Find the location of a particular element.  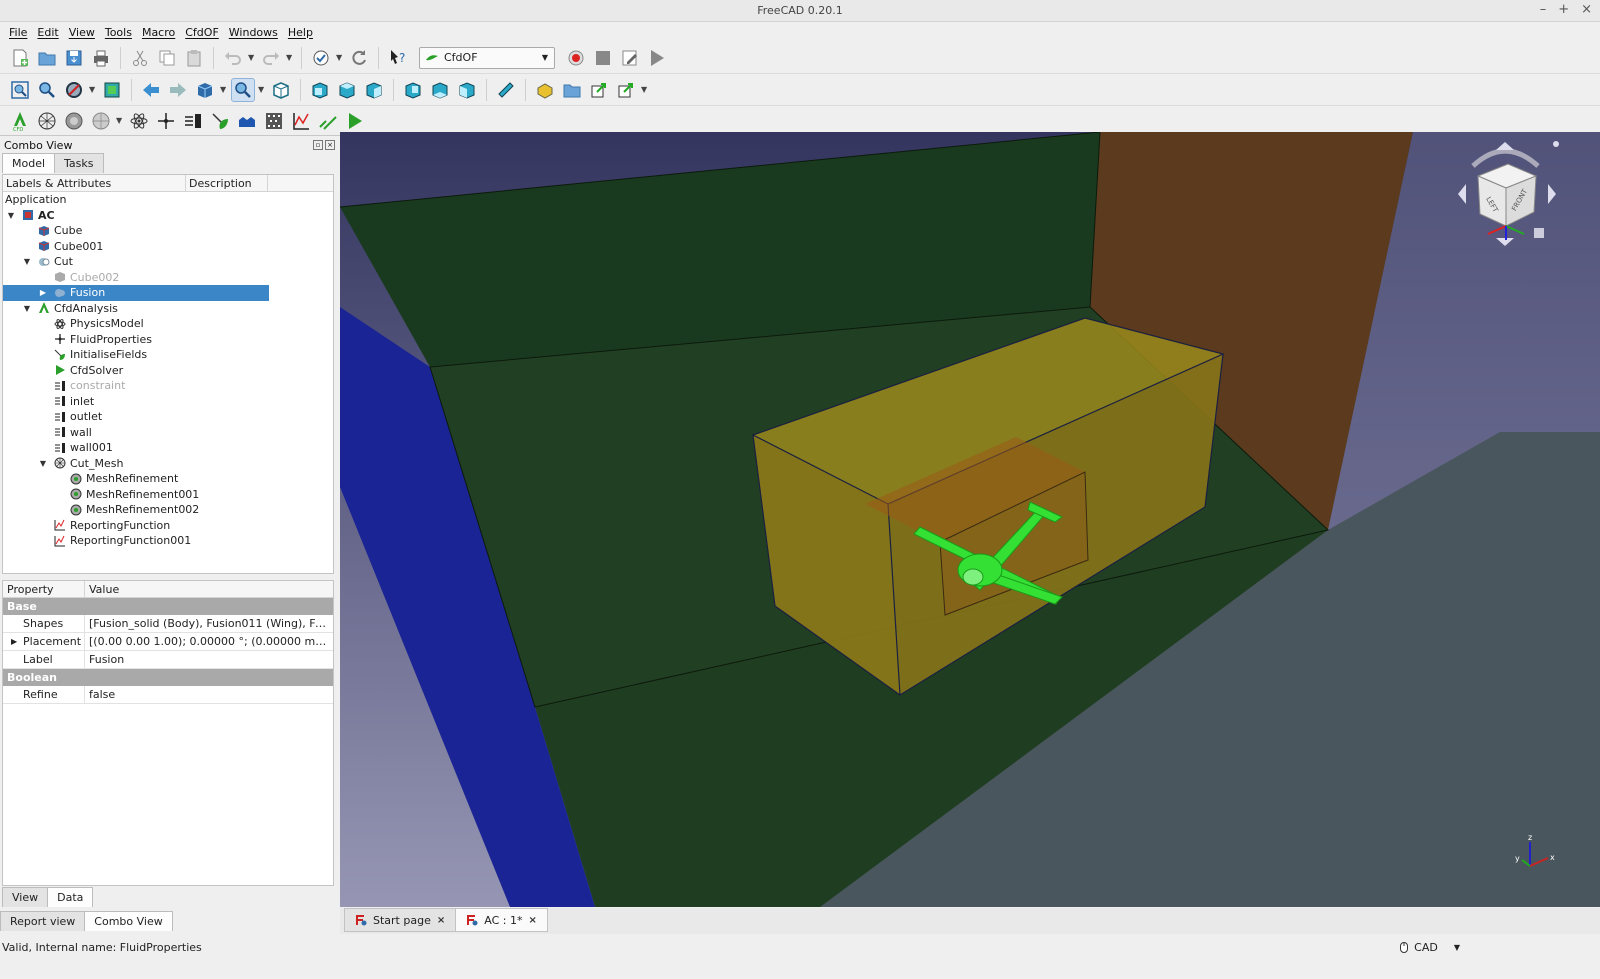

tree-item-cut-mesh: ▼ Cut_Mesh is located at coordinates (168, 464).